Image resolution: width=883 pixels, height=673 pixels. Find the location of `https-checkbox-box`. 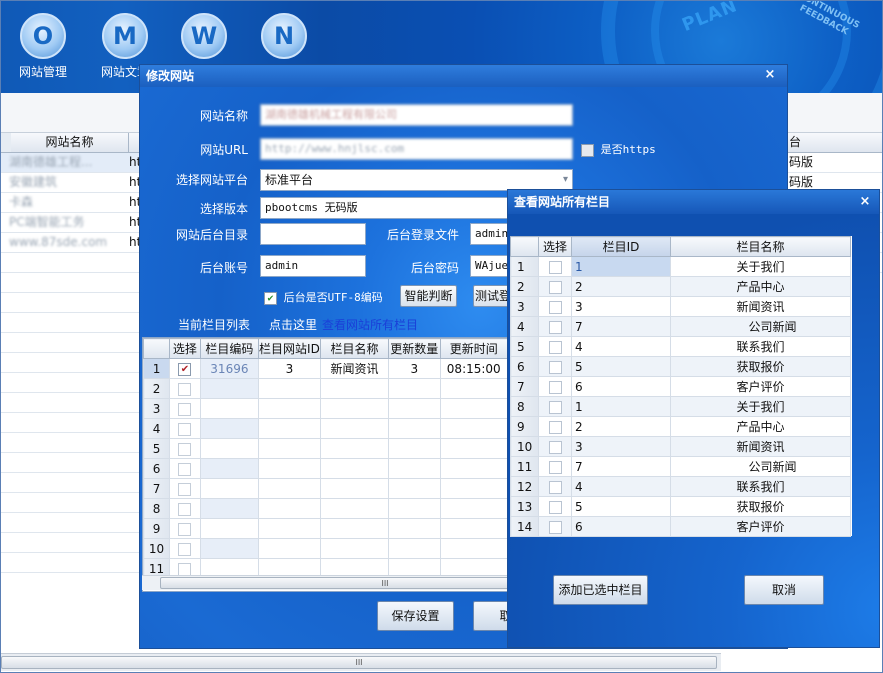

https-checkbox-box is located at coordinates (587, 150).